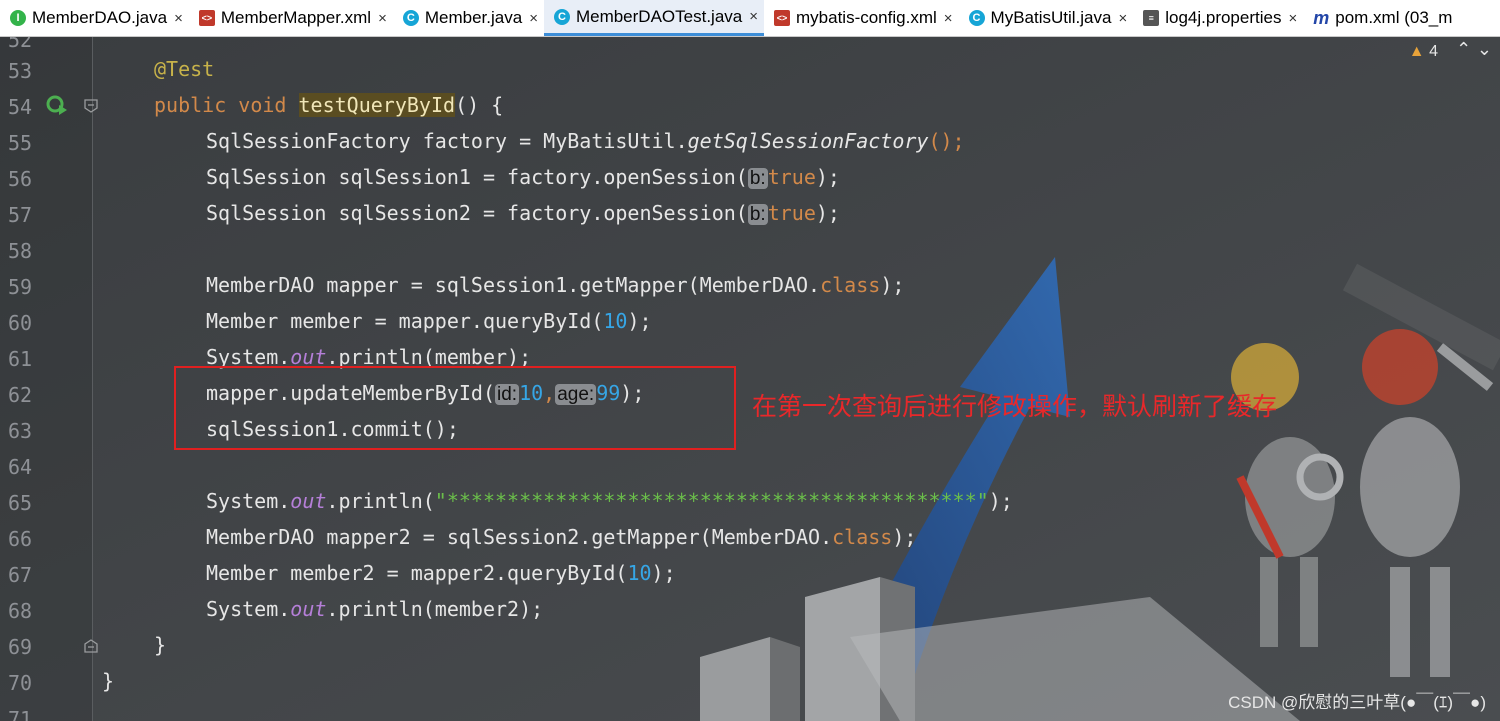 This screenshot has width=1500, height=721. I want to click on line-number: 63, so click(20, 431).